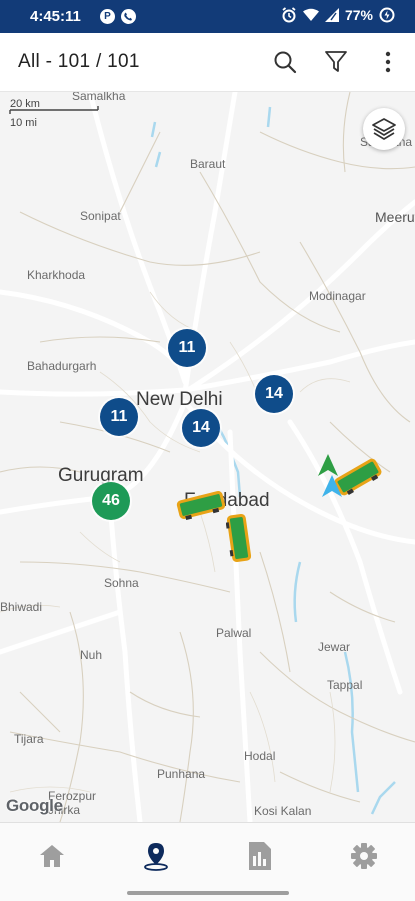 The height and width of the screenshot is (901, 415). I want to click on place-label: Meerut, so click(395, 217).